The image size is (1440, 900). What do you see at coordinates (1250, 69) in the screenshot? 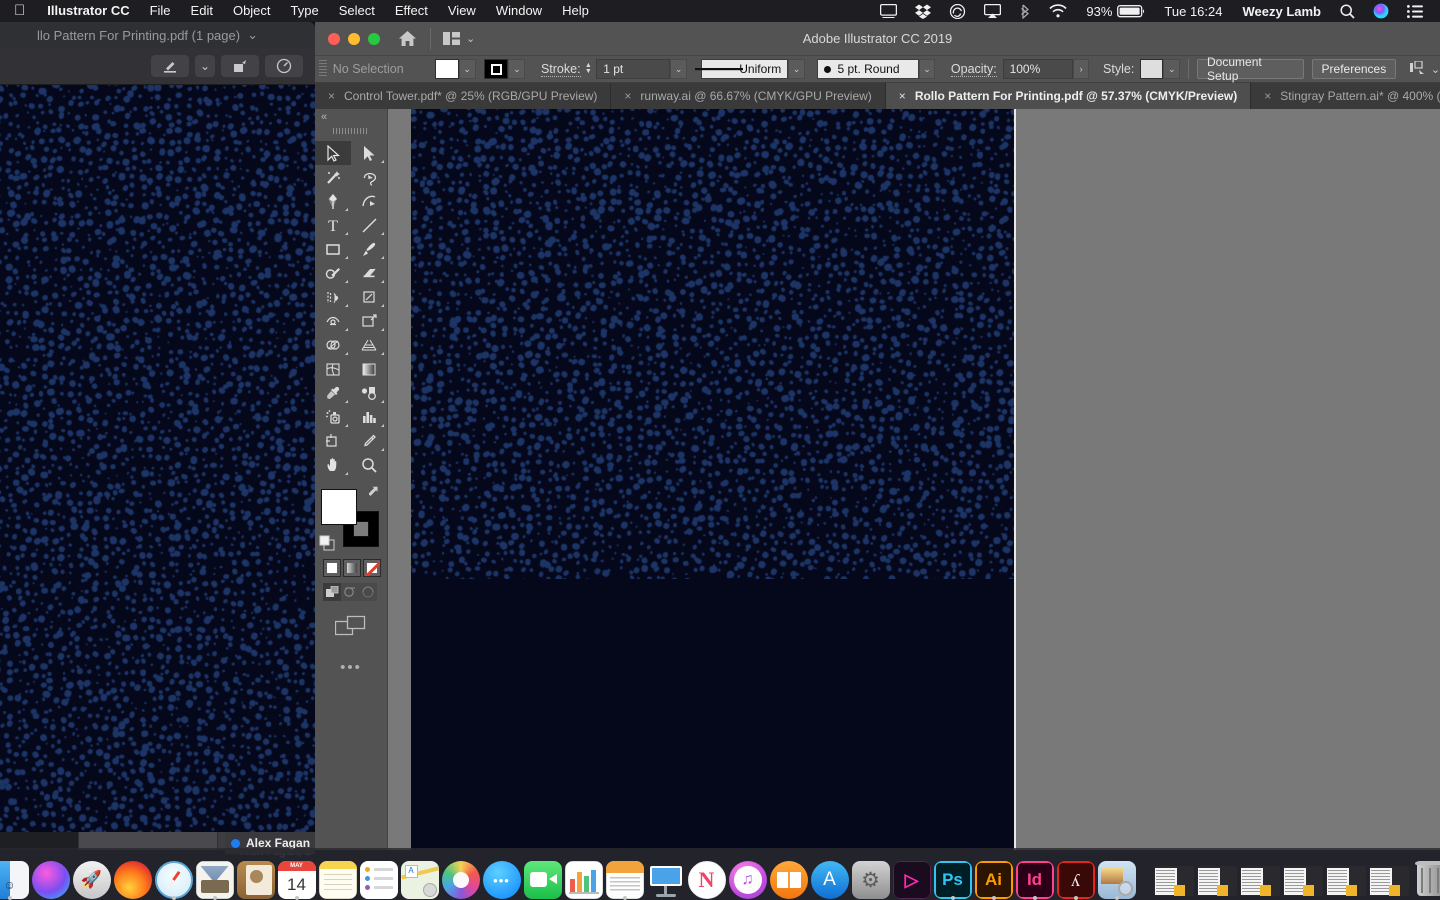
I see `document-setup-button: Document Setup` at bounding box center [1250, 69].